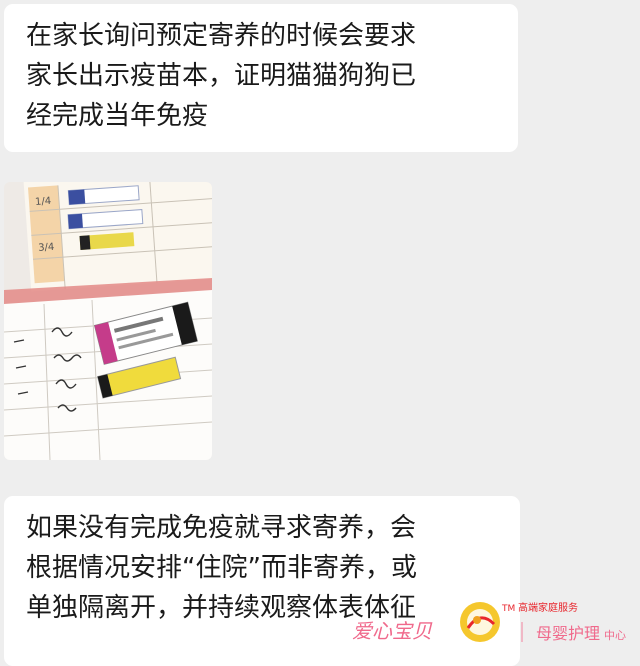  I want to click on vaccine-booklet-image: 1/4 3/4, so click(108, 321).